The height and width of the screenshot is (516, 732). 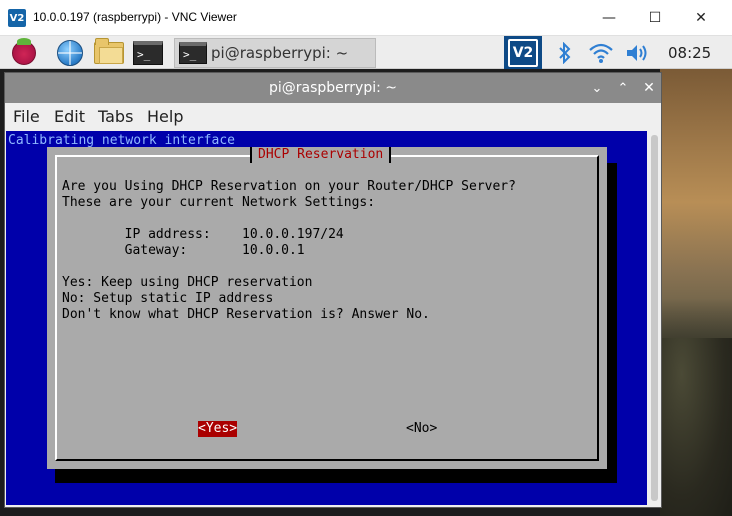 I want to click on raspberry-menu-icon, so click(x=24, y=52).